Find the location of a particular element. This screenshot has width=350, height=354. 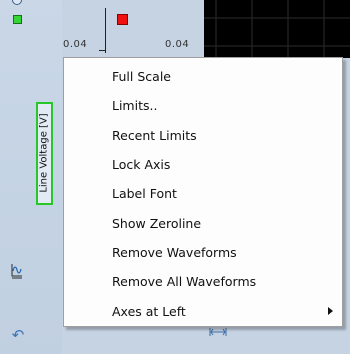

submenu-arrow-icon is located at coordinates (330, 311).